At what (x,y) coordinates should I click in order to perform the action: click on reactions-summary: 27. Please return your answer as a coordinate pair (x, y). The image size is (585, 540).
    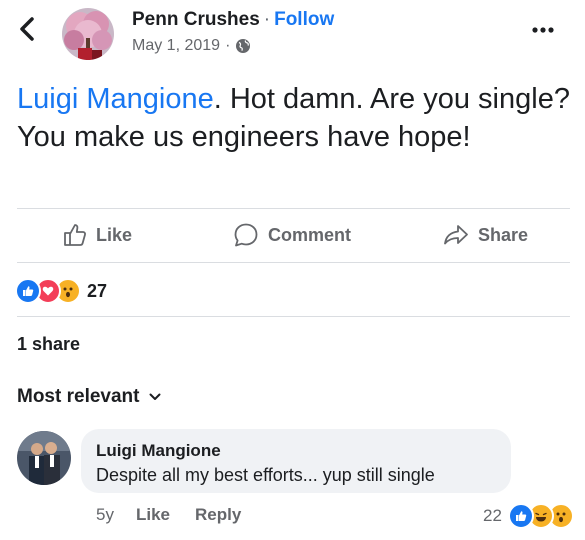
    Looking at the image, I should click on (61, 291).